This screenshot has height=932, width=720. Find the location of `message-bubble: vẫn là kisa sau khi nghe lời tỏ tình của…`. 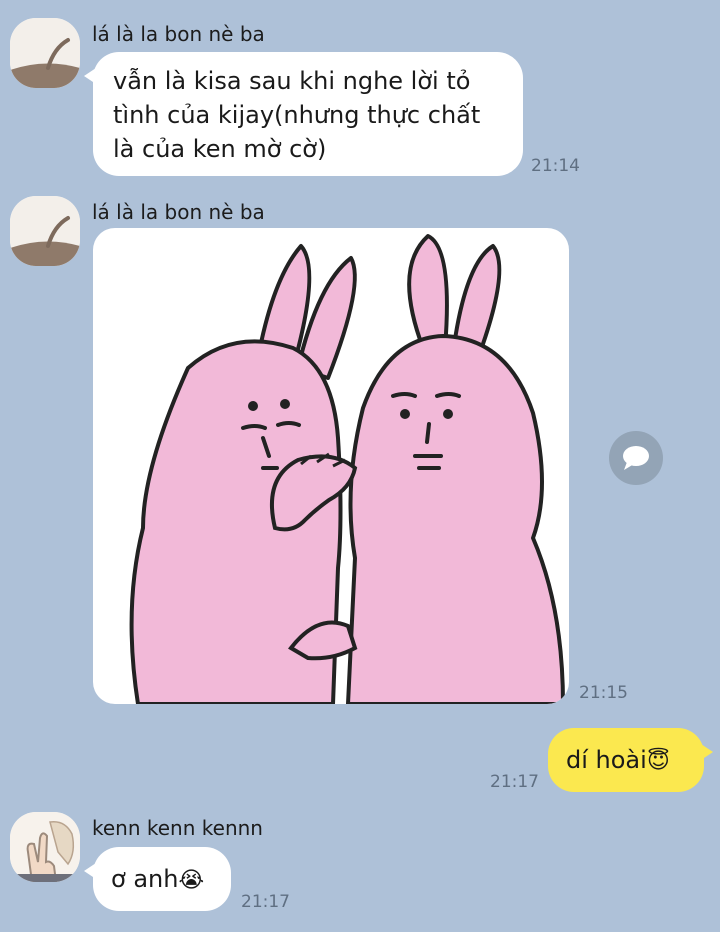

message-bubble: vẫn là kisa sau khi nghe lời tỏ tình của… is located at coordinates (303, 114).